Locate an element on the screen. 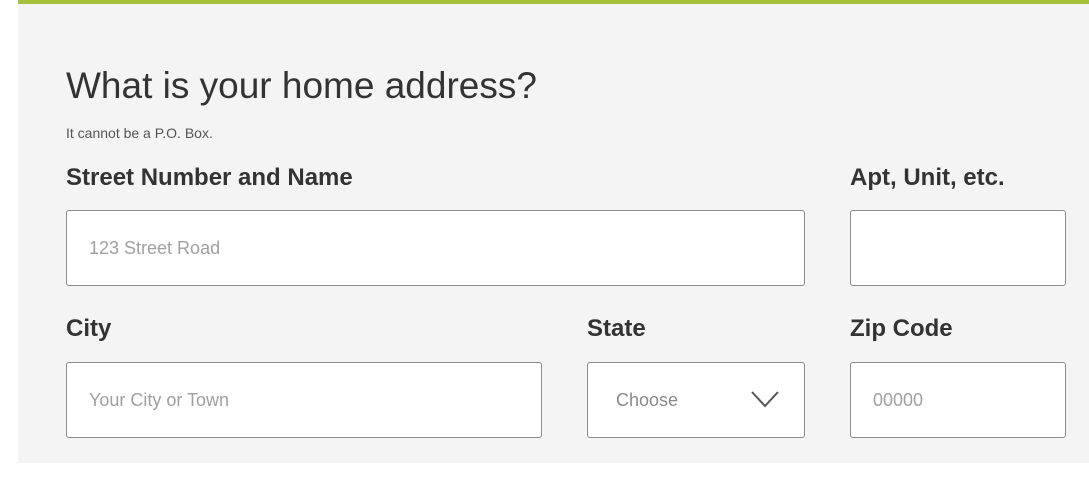  state-select-value: Choose is located at coordinates (647, 399).